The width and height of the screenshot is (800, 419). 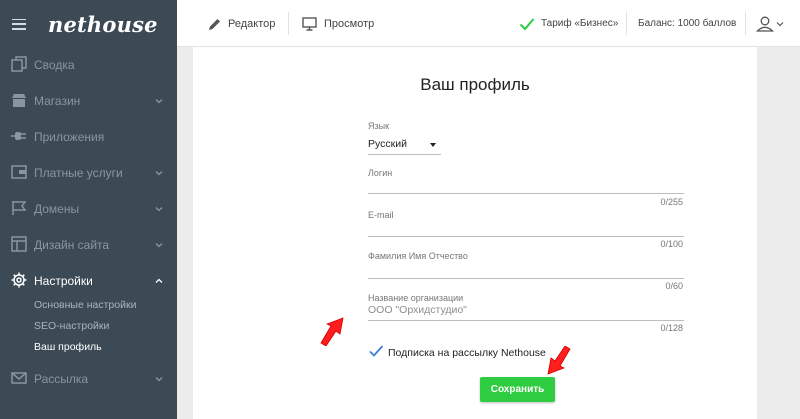 What do you see at coordinates (103, 24) in the screenshot?
I see `nethouse-logo: nethouse` at bounding box center [103, 24].